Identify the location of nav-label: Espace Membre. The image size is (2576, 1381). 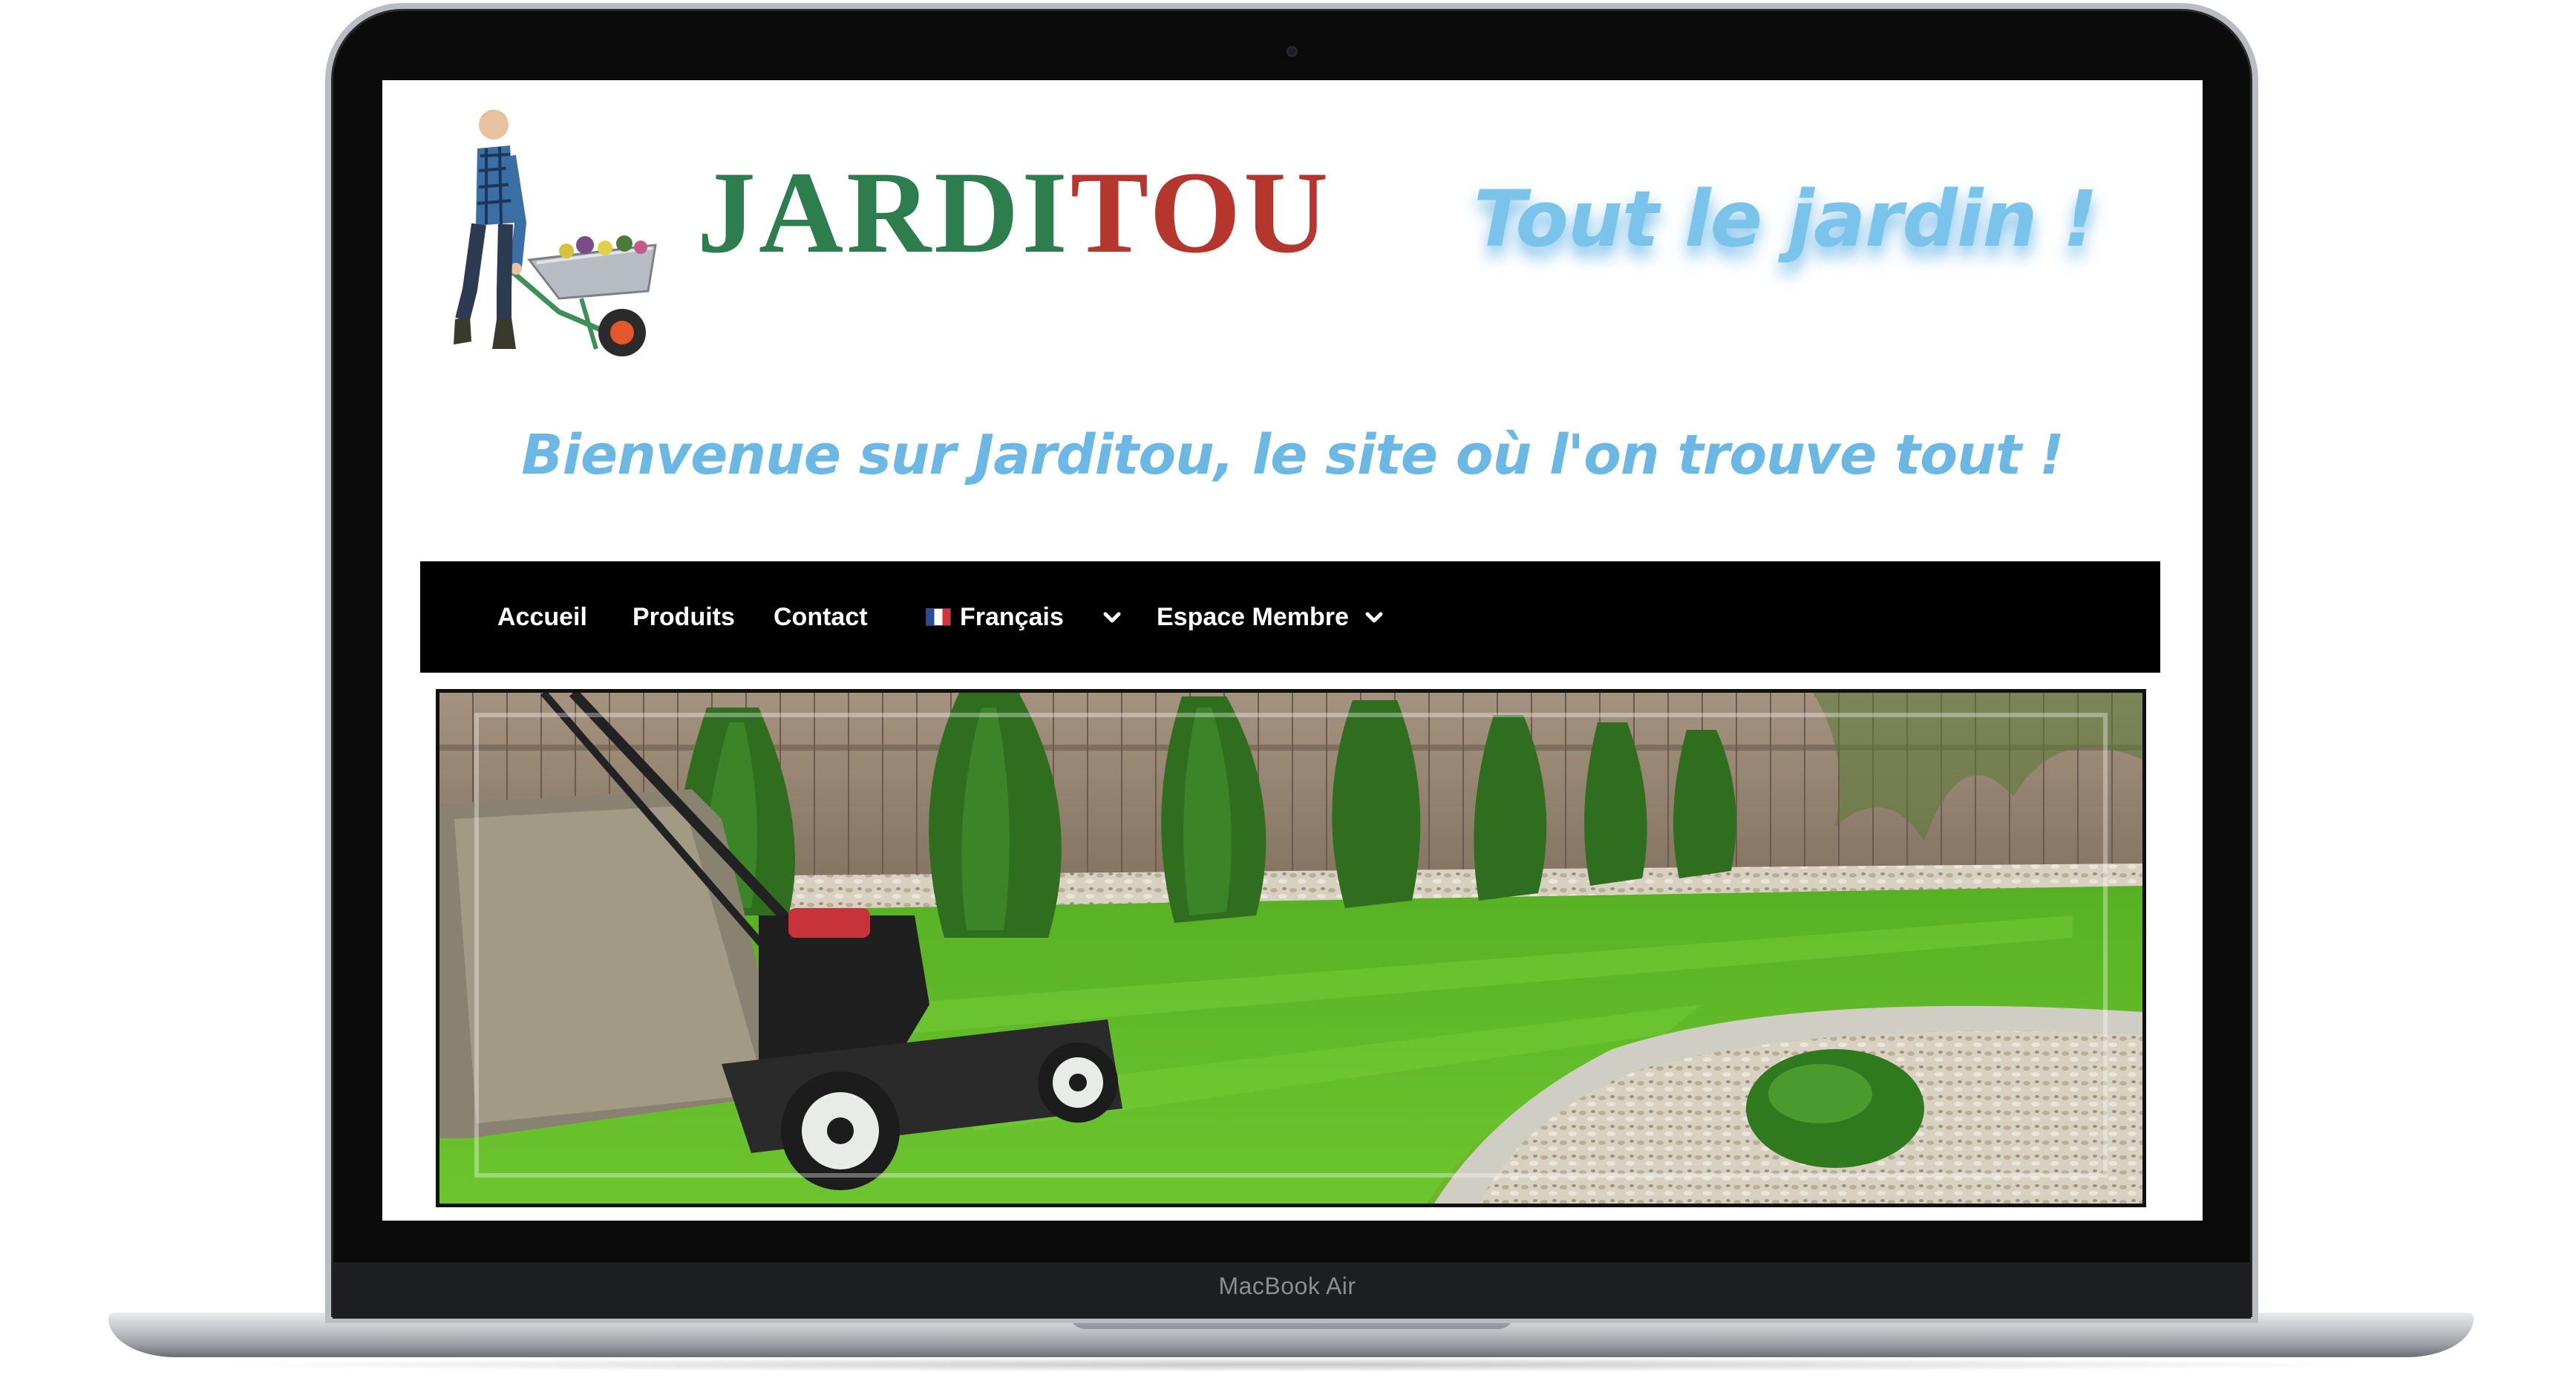
(1253, 616).